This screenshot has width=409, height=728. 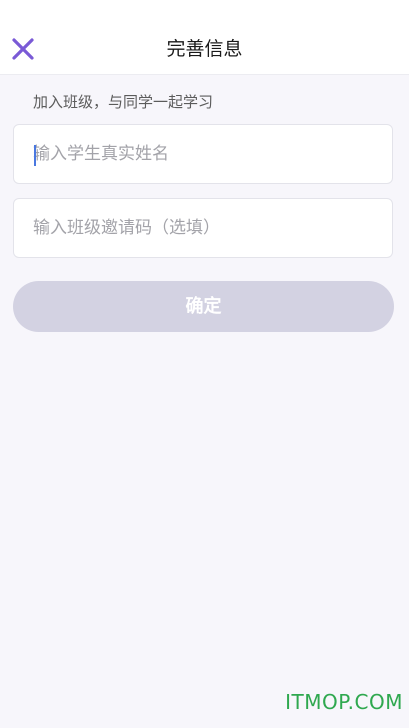 What do you see at coordinates (203, 306) in the screenshot?
I see `confirm-button: 确定` at bounding box center [203, 306].